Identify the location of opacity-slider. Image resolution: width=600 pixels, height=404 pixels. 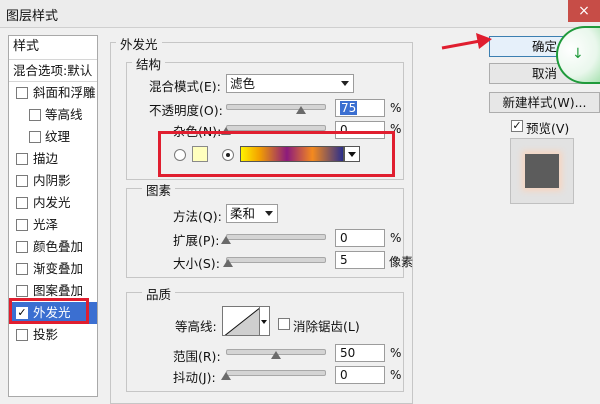
(276, 107).